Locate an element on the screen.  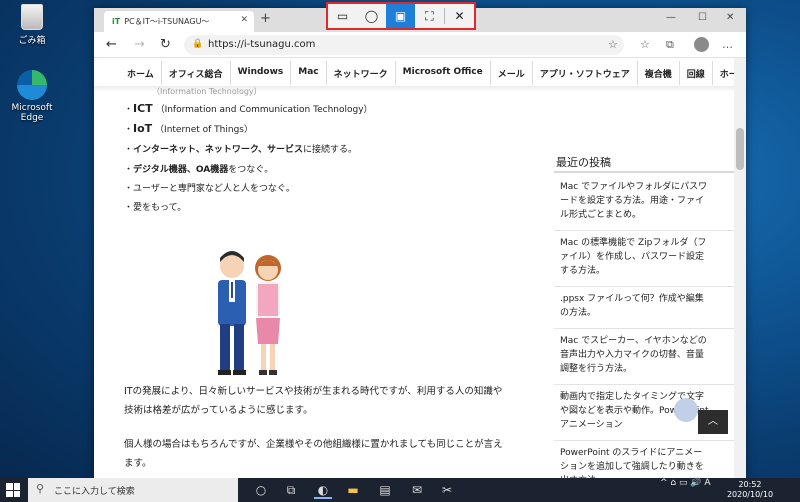
lock-icon: 🔒 is located at coordinates (198, 44).